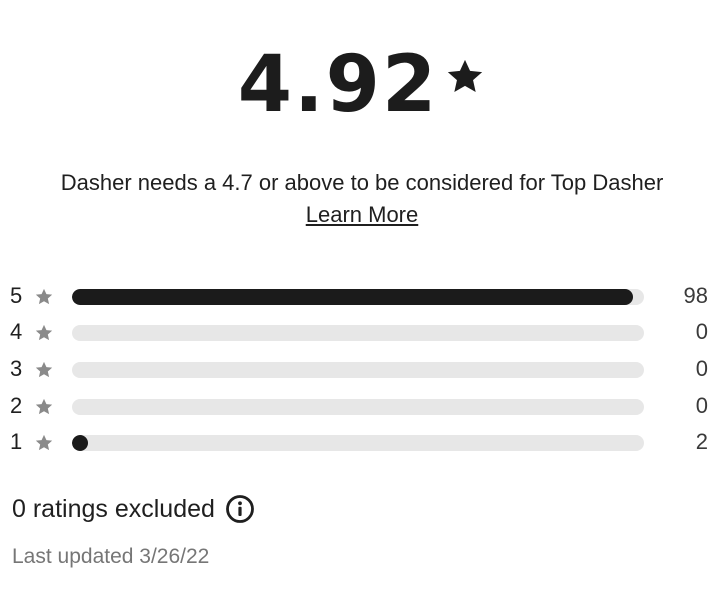  I want to click on last-updated: Last updated 3/26/22, so click(111, 556).